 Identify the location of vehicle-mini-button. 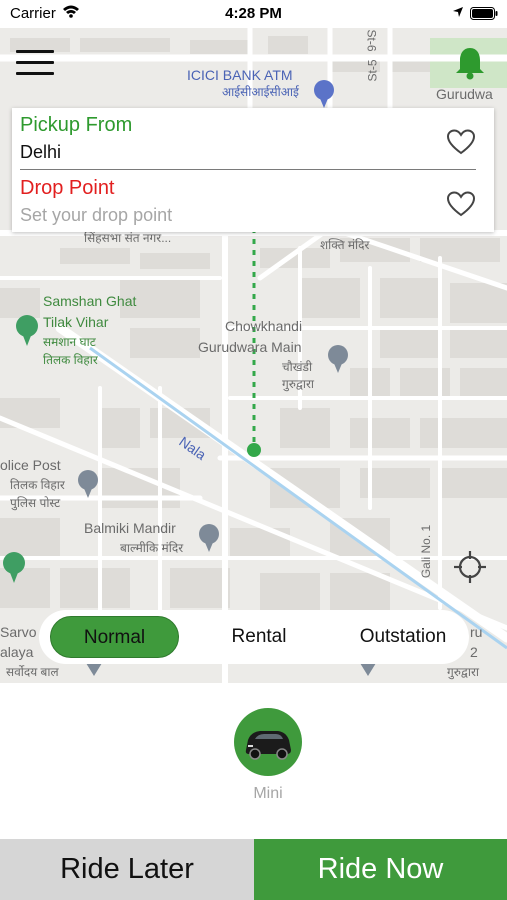
(268, 742).